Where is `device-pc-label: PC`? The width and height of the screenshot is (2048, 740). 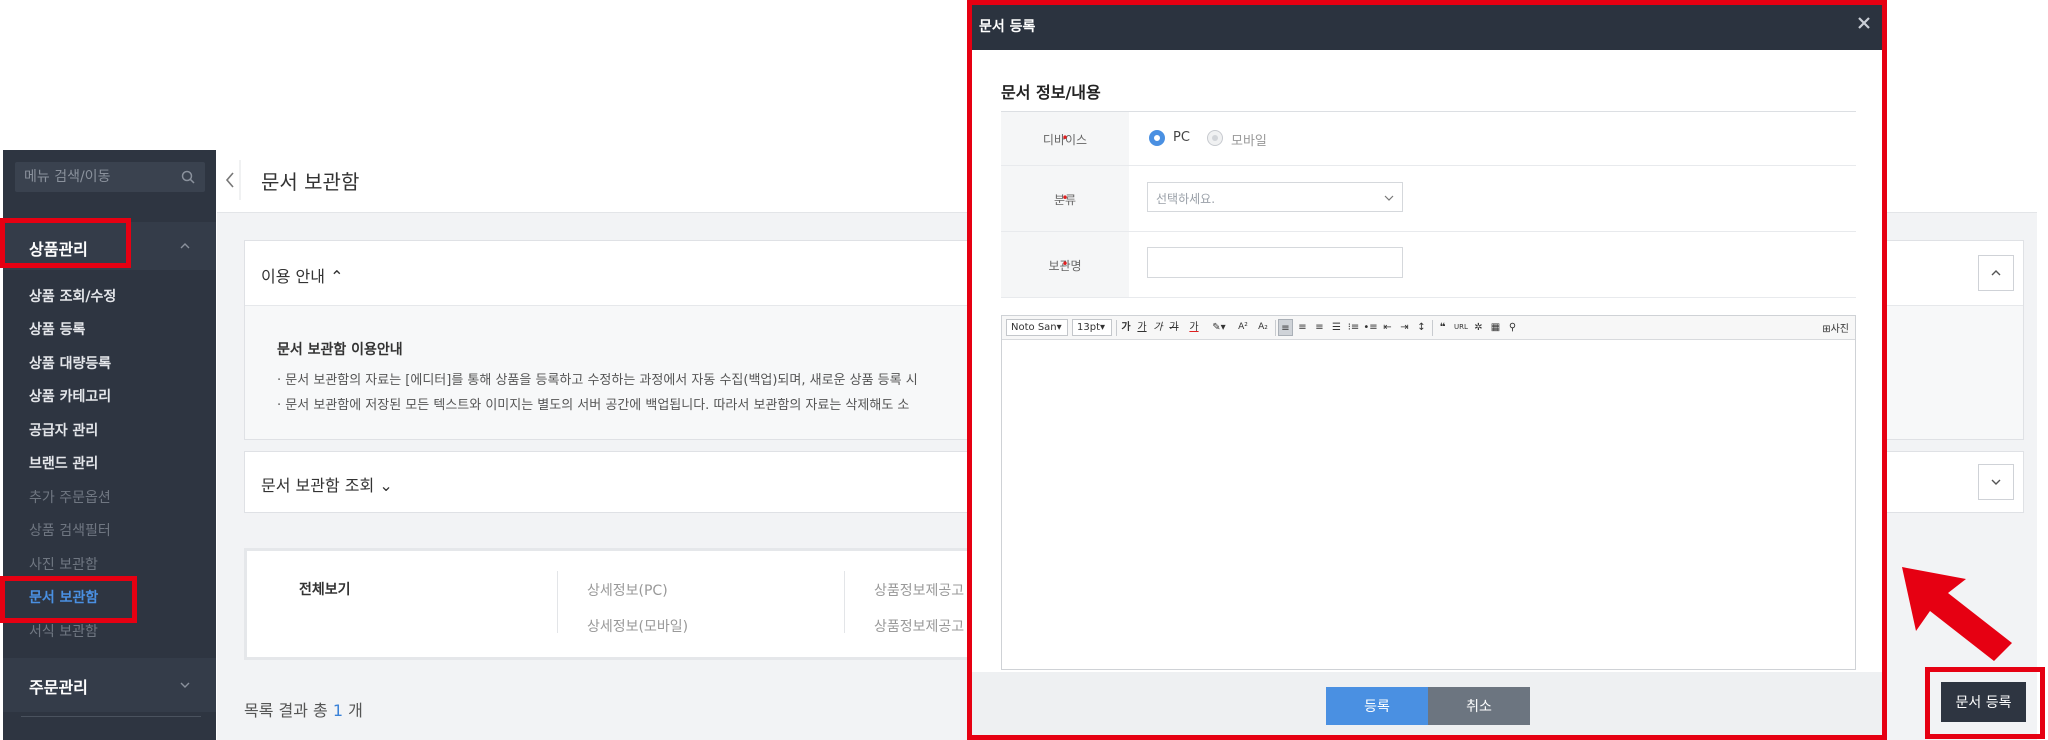 device-pc-label: PC is located at coordinates (1181, 137).